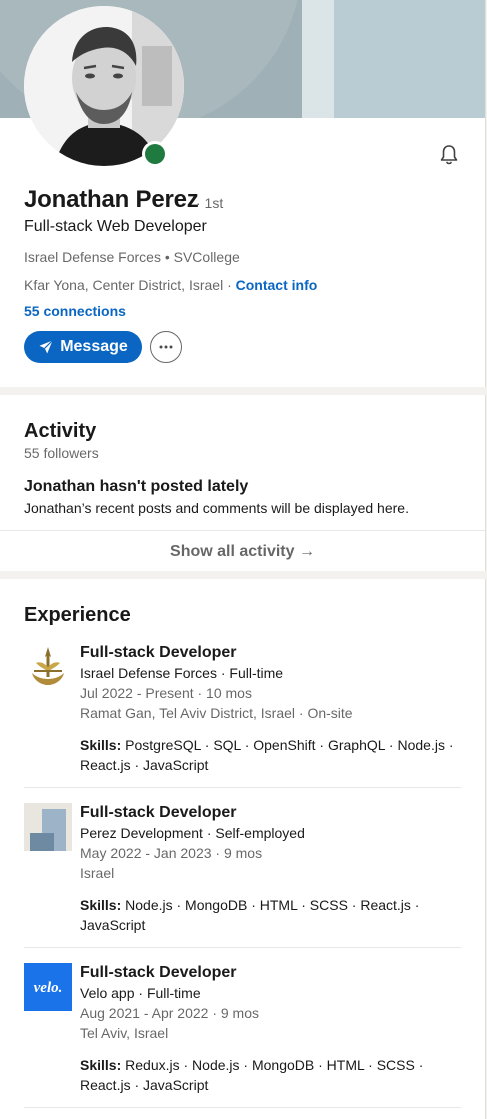 Image resolution: width=487 pixels, height=1119 pixels. Describe the element at coordinates (242, 551) in the screenshot. I see `show-all-activity-button: Show all activity →` at that location.